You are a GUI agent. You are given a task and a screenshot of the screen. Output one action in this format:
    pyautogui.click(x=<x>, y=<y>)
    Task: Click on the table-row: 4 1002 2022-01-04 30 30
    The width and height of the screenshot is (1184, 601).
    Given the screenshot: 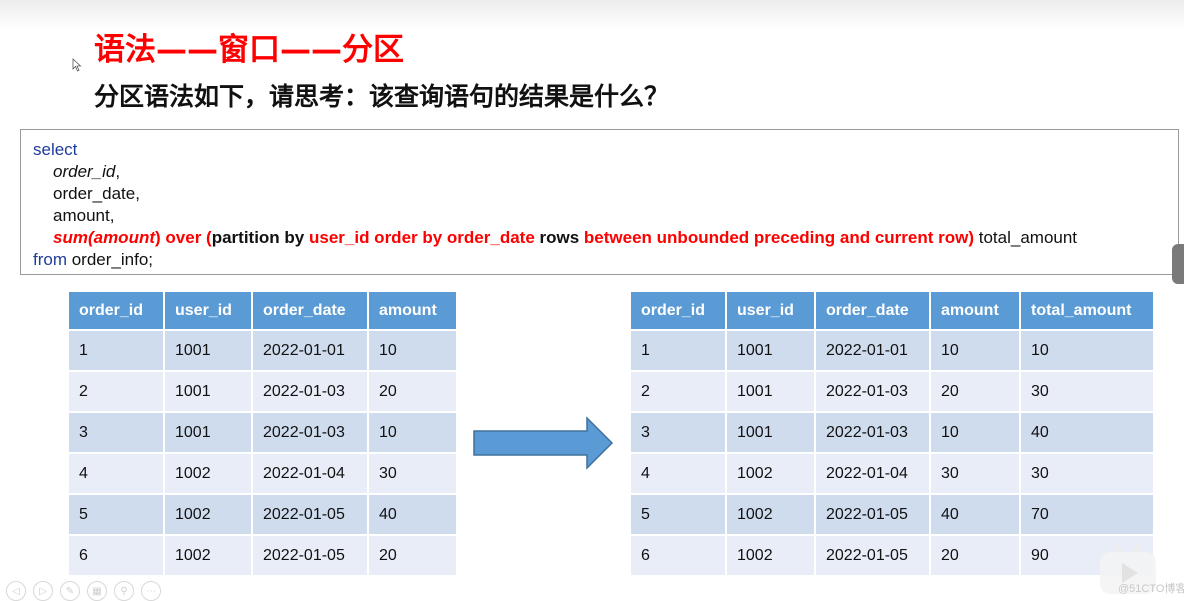 What is the action you would take?
    pyautogui.click(x=892, y=473)
    